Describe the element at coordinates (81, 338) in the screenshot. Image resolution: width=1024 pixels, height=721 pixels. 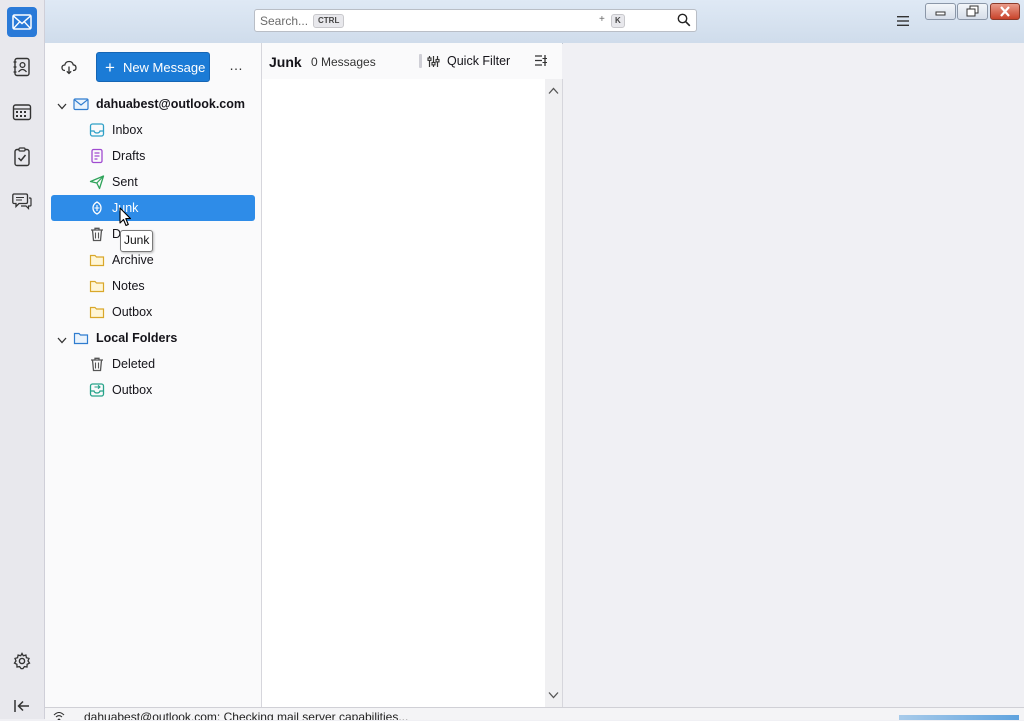
I see `local-folders-icon` at that location.